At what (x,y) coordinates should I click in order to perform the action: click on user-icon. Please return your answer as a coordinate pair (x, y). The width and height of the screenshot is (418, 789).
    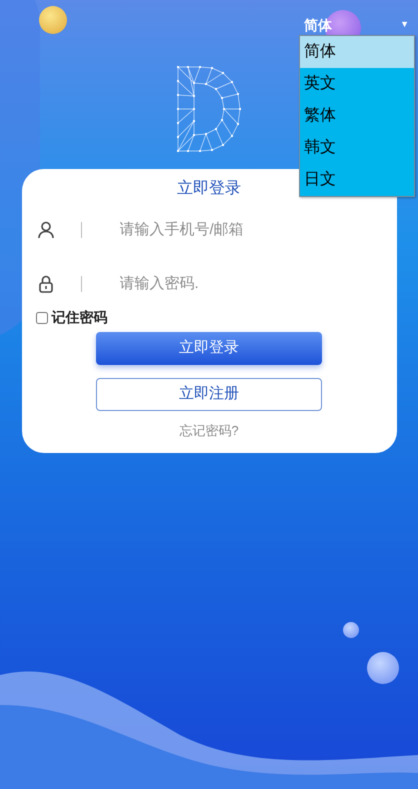
    Looking at the image, I should click on (46, 230).